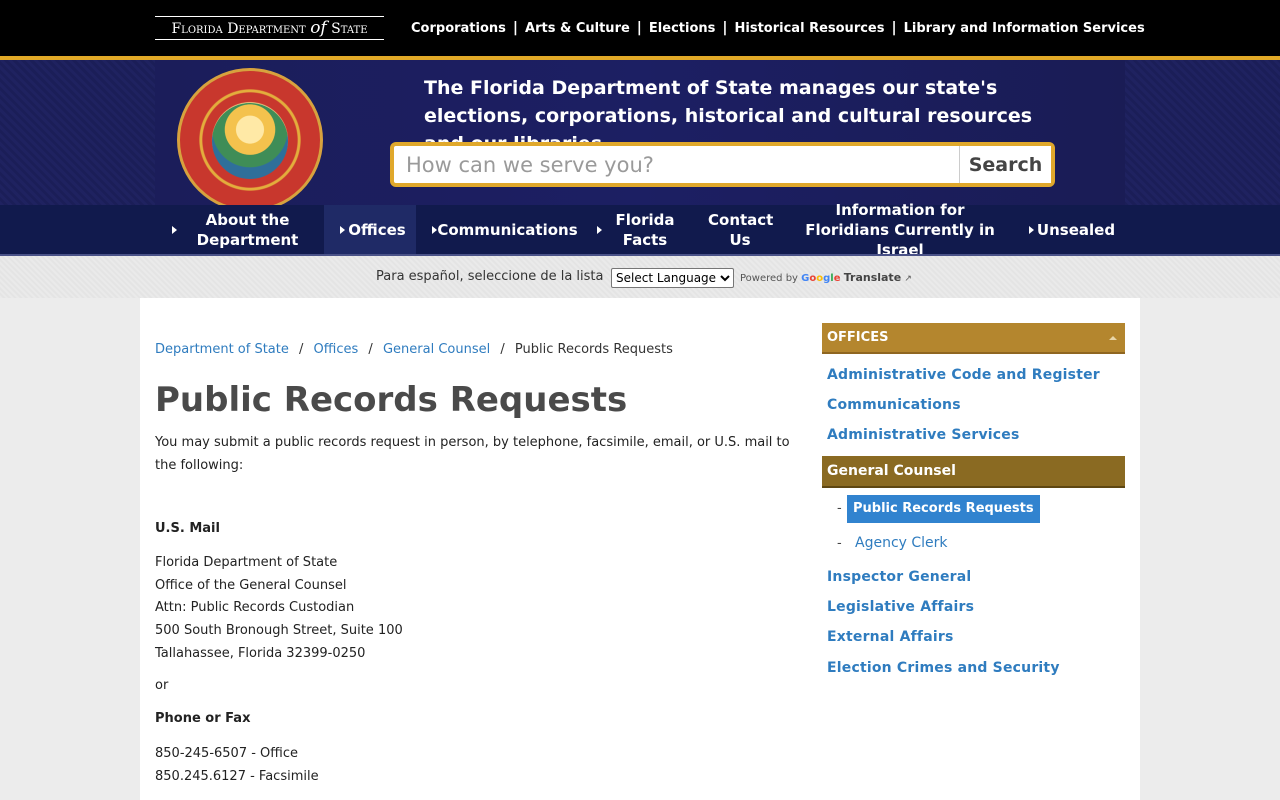 This screenshot has height=800, width=1280. Describe the element at coordinates (203, 718) in the screenshot. I see `phone-heading: Phone or Fax` at that location.